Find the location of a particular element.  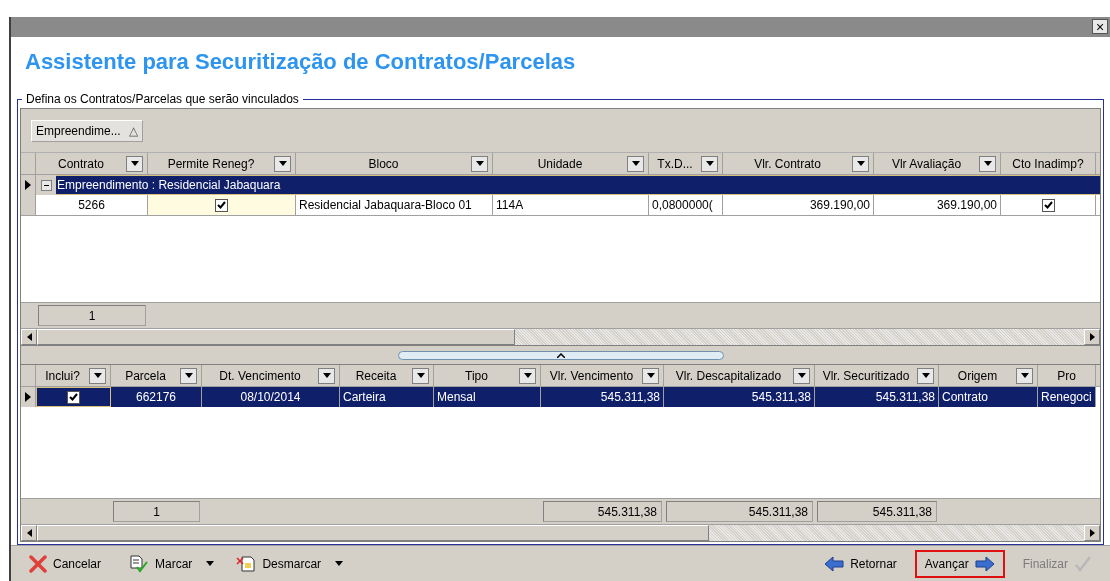

data-row: 5266 Residencial Jabaquara-Bloco 01 114A 0,0800000( 369.190,00 369.190,00 is located at coordinates (560, 206).